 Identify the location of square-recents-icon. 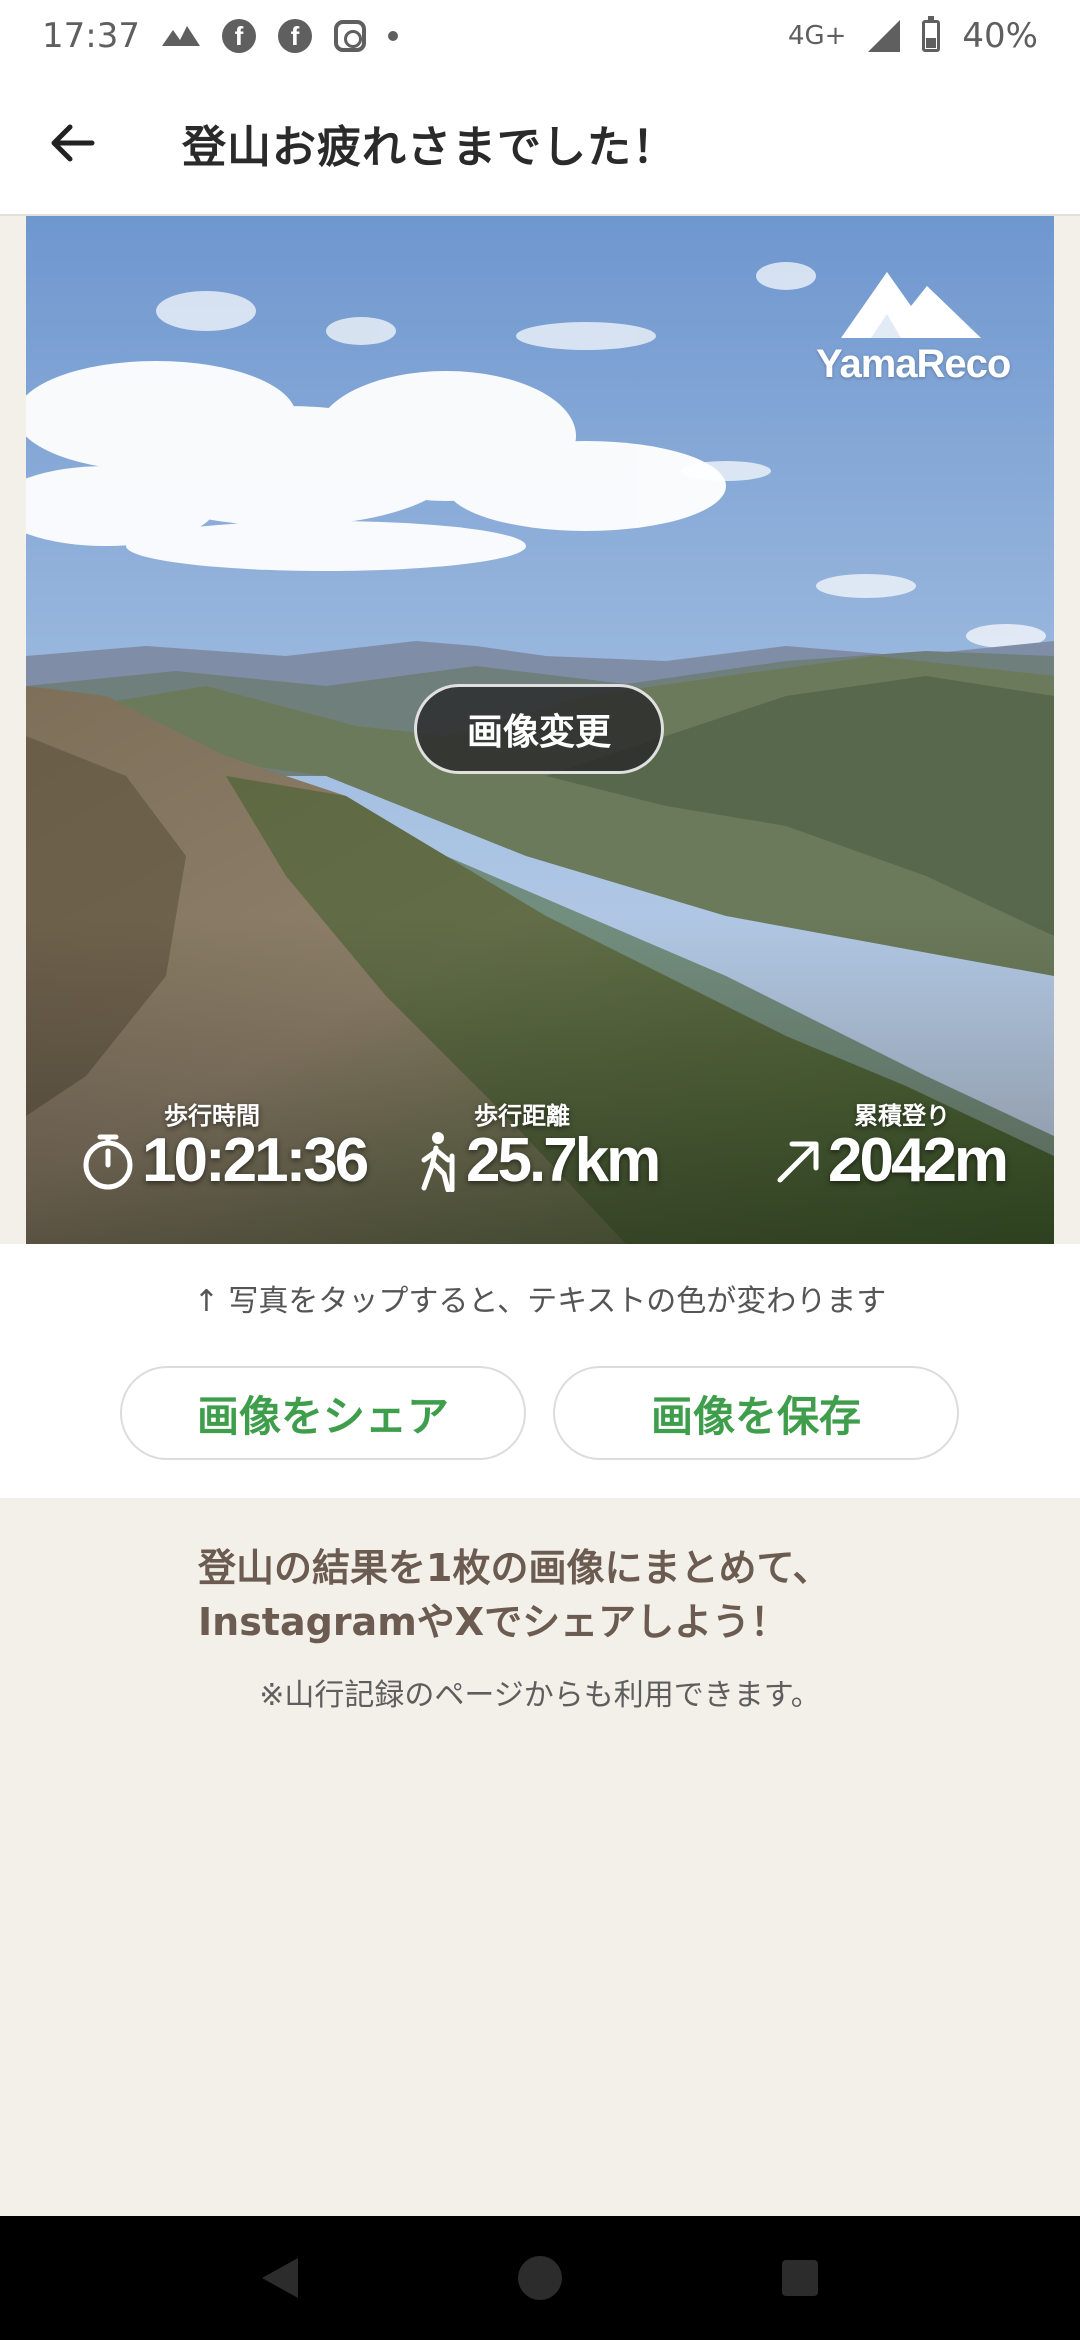
(800, 2278).